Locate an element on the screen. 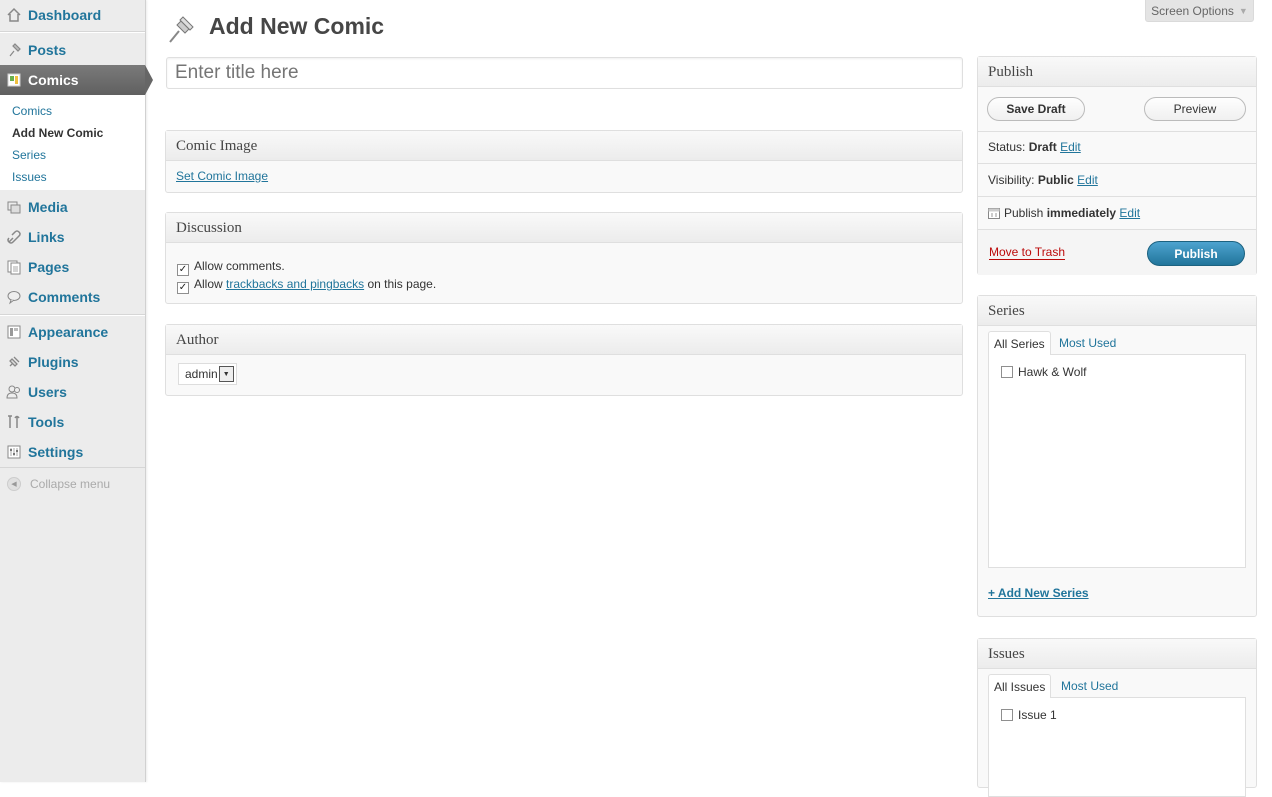  status-value: Draft is located at coordinates (1042, 147).